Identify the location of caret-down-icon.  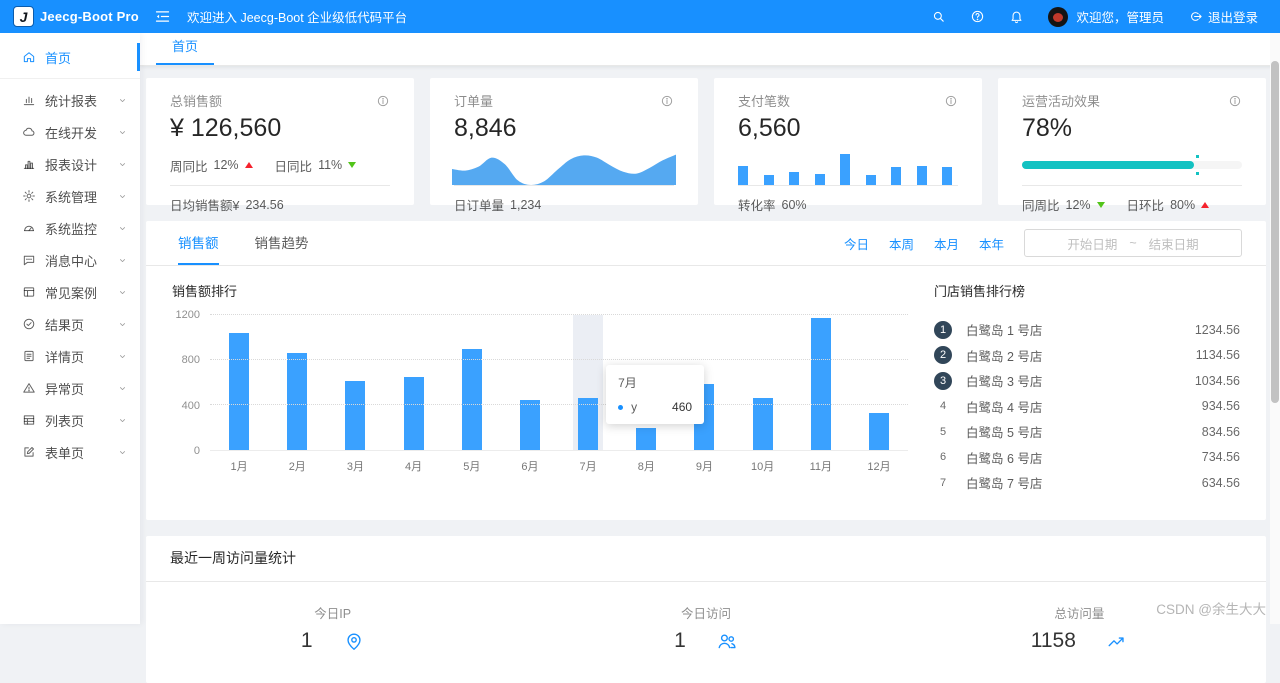
(352, 165).